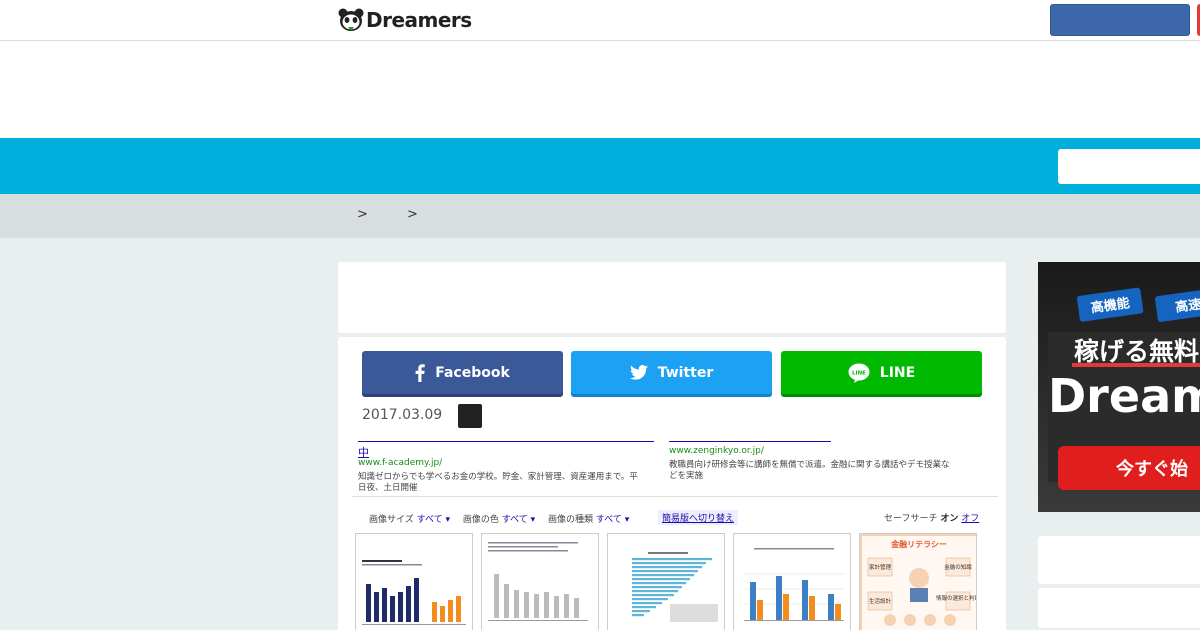 The image size is (1200, 630). Describe the element at coordinates (600, 20) in the screenshot. I see `site-header` at that location.